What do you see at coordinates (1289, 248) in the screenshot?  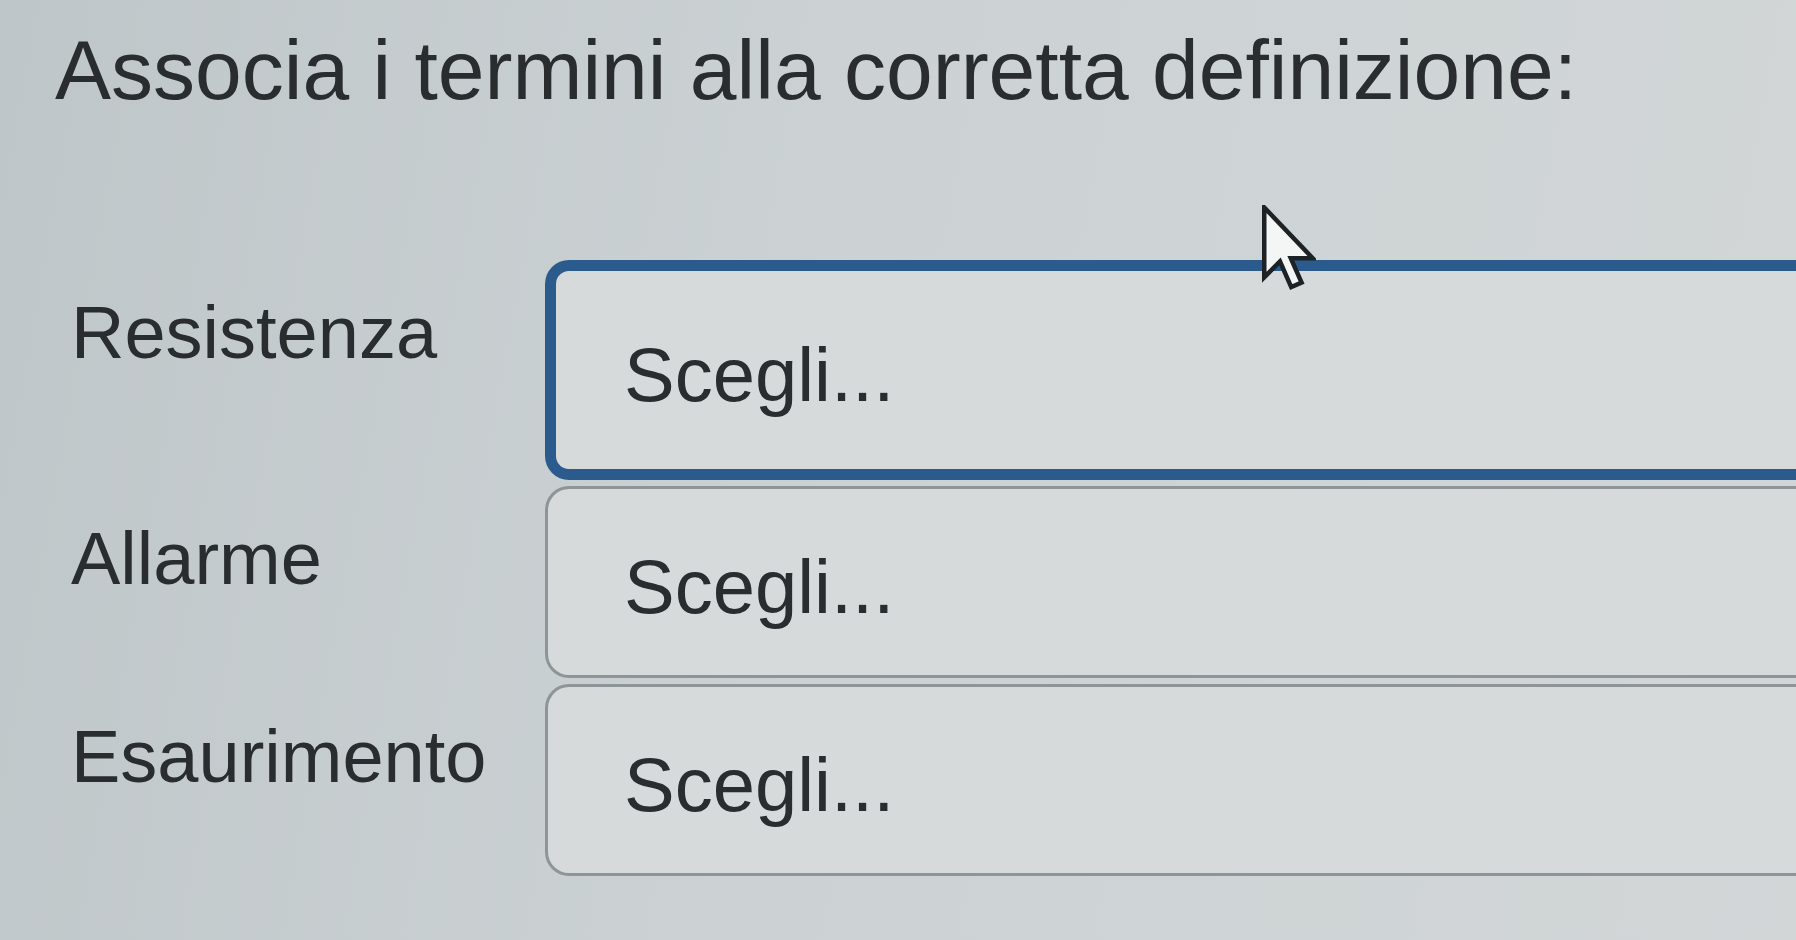 I see `mouse-cursor-icon` at bounding box center [1289, 248].